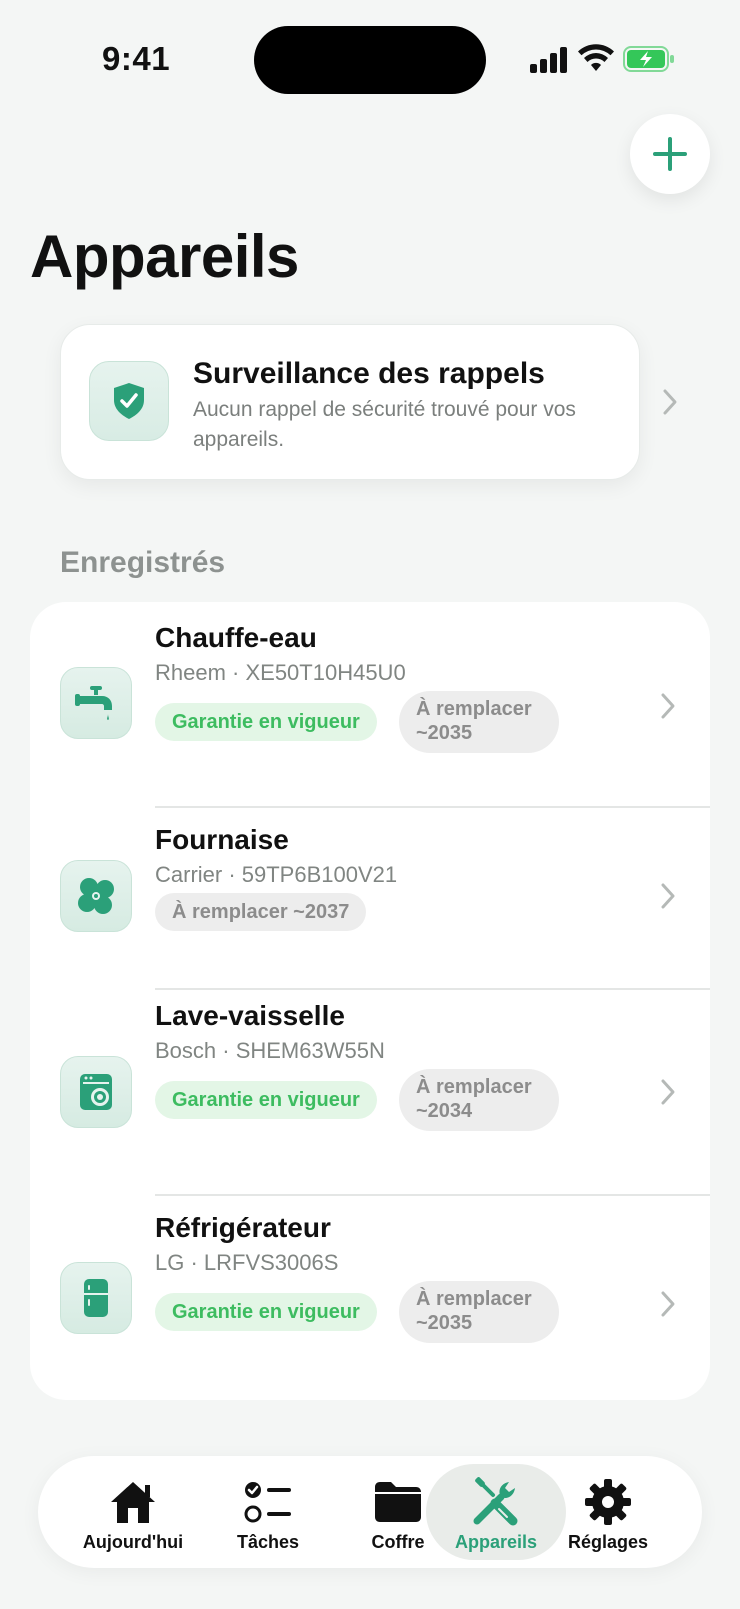  What do you see at coordinates (133, 1542) in the screenshot?
I see `tab-label: Aujourd'hui` at bounding box center [133, 1542].